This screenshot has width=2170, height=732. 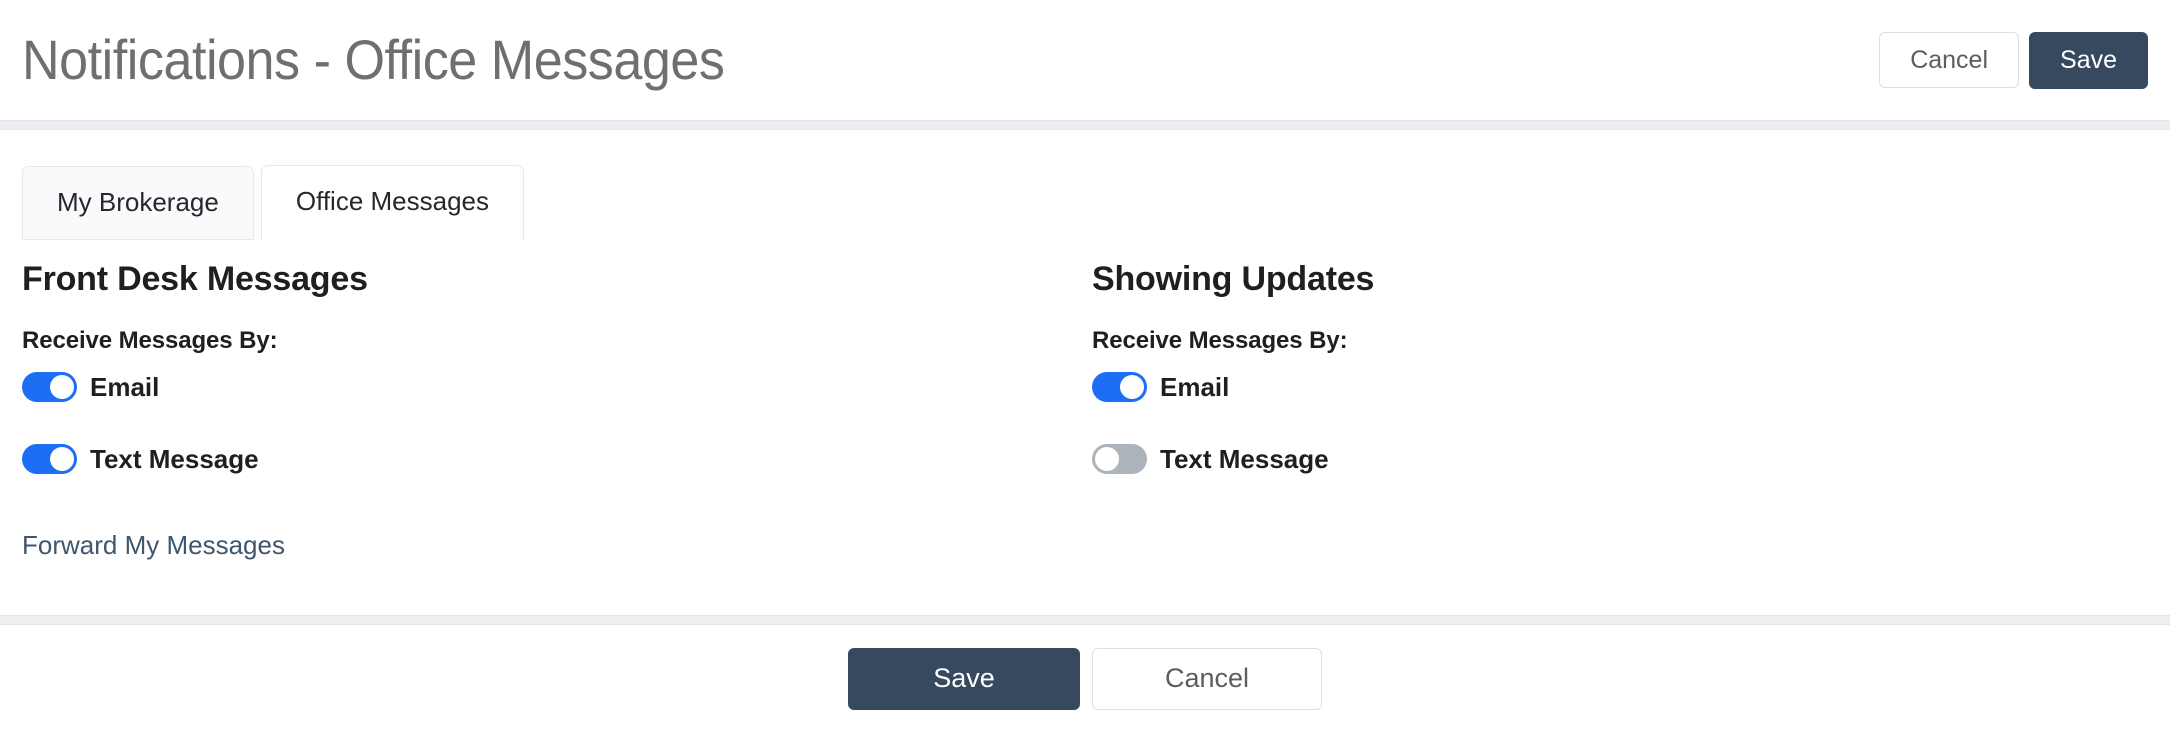 What do you see at coordinates (150, 340) in the screenshot?
I see `front-desk-receive-by-label: Receive Messages By:` at bounding box center [150, 340].